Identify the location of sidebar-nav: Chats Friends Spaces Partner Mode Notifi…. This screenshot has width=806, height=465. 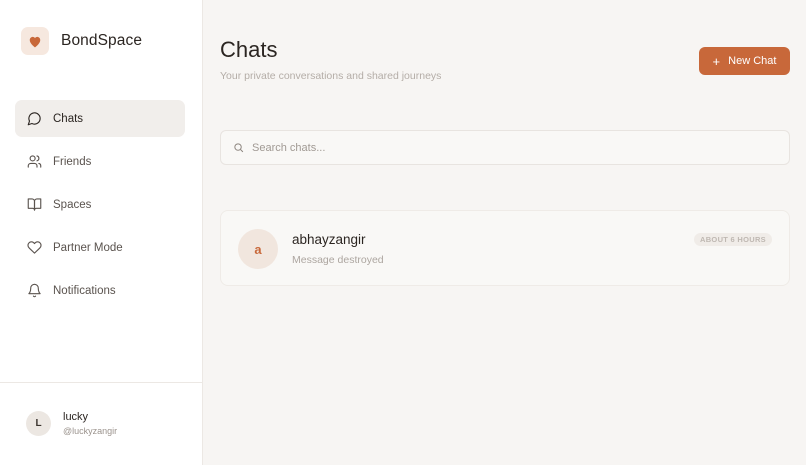
(100, 207).